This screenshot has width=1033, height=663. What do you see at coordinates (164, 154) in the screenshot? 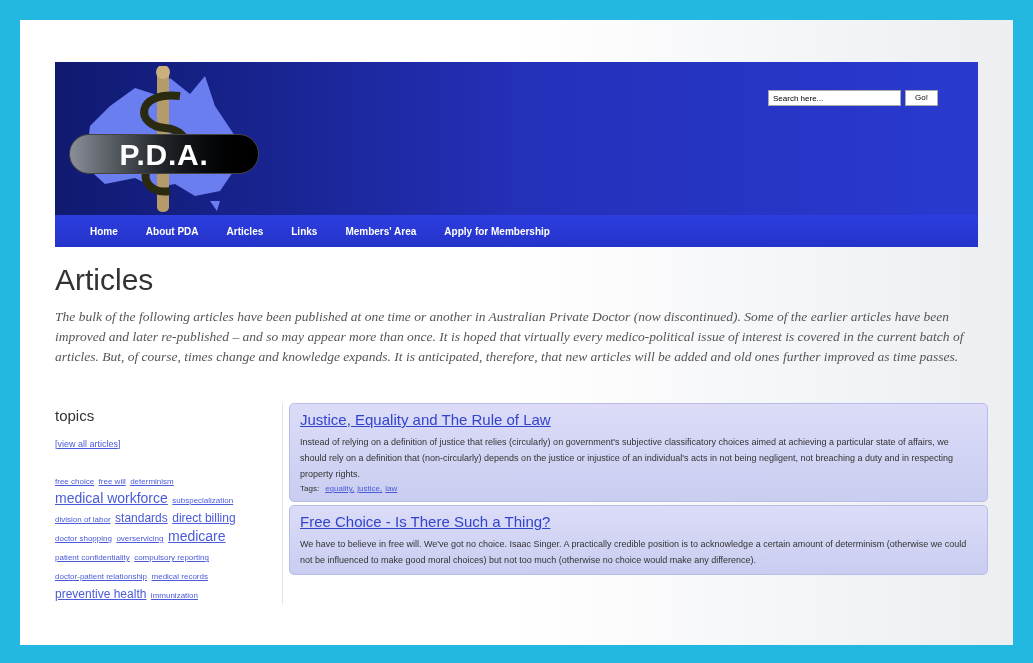
I see `logo-text: P.D.A.` at bounding box center [164, 154].